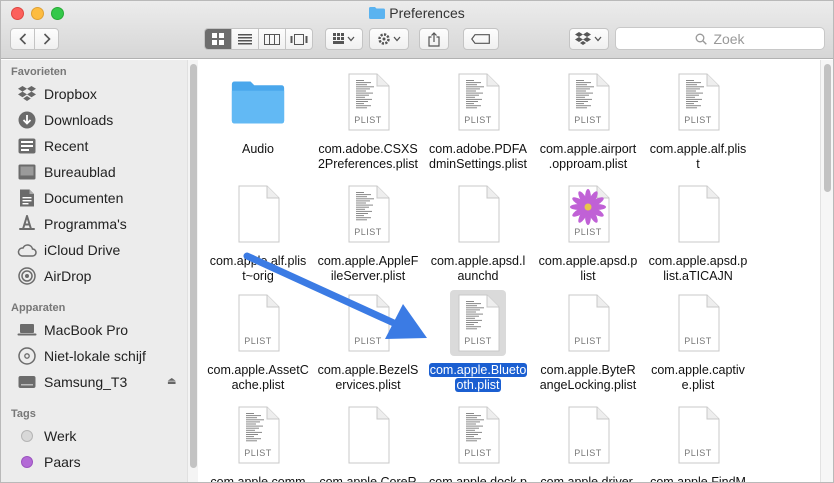 The height and width of the screenshot is (483, 834). What do you see at coordinates (27, 120) in the screenshot?
I see `download-icon` at bounding box center [27, 120].